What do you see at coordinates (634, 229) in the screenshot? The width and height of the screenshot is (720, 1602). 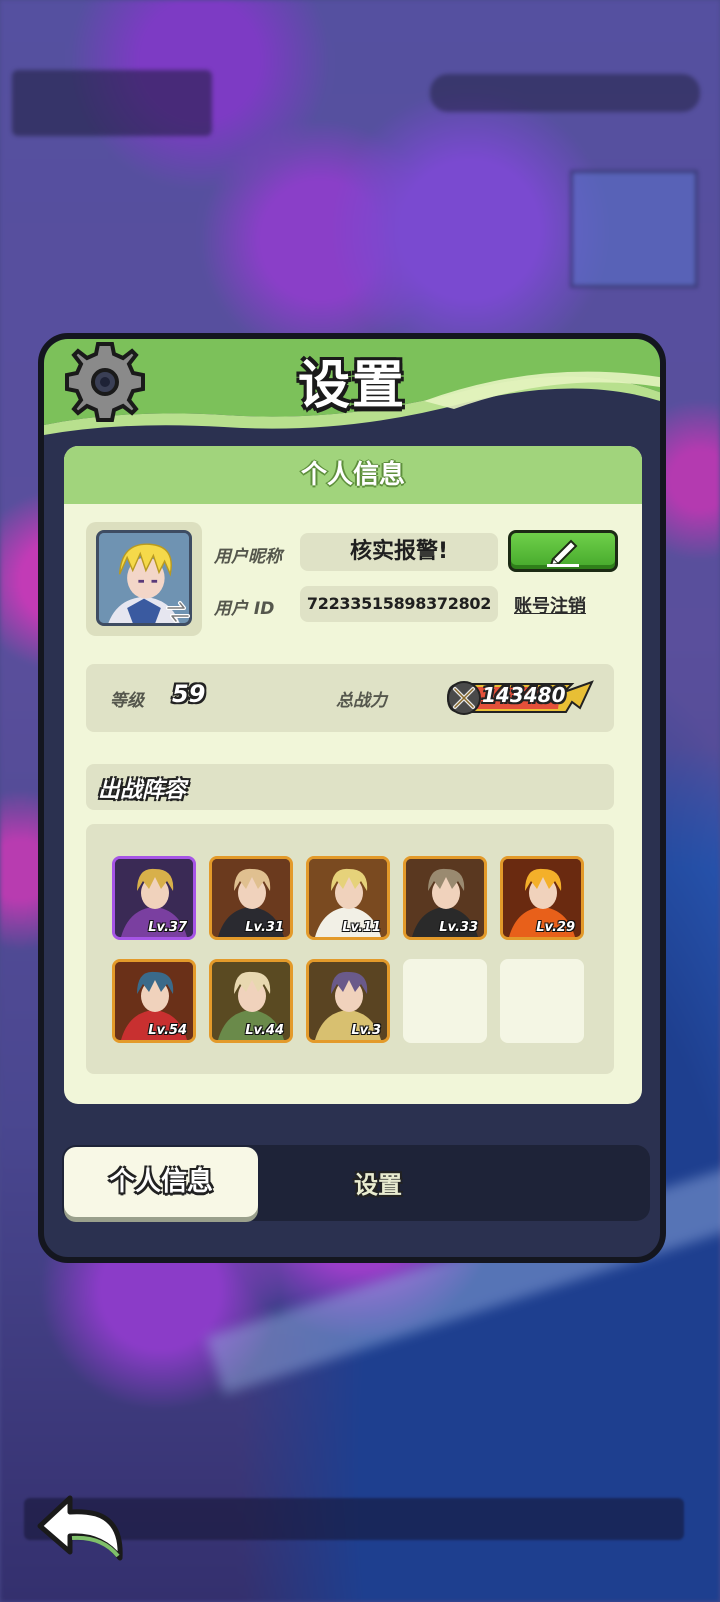 I see `blurred-minimap` at bounding box center [634, 229].